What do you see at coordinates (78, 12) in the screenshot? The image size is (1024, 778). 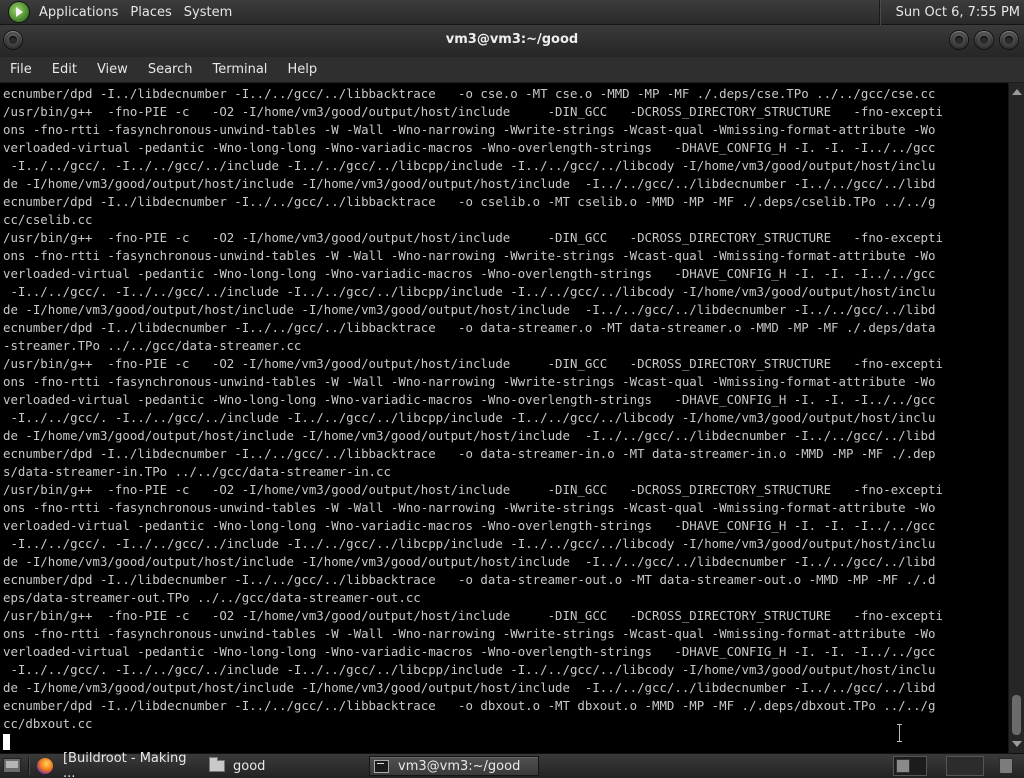 I see `applications-menu: Applications` at bounding box center [78, 12].